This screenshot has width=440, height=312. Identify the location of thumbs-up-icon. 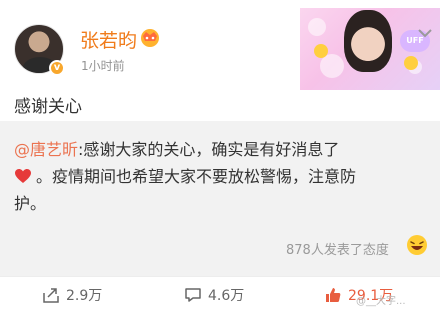
(333, 295).